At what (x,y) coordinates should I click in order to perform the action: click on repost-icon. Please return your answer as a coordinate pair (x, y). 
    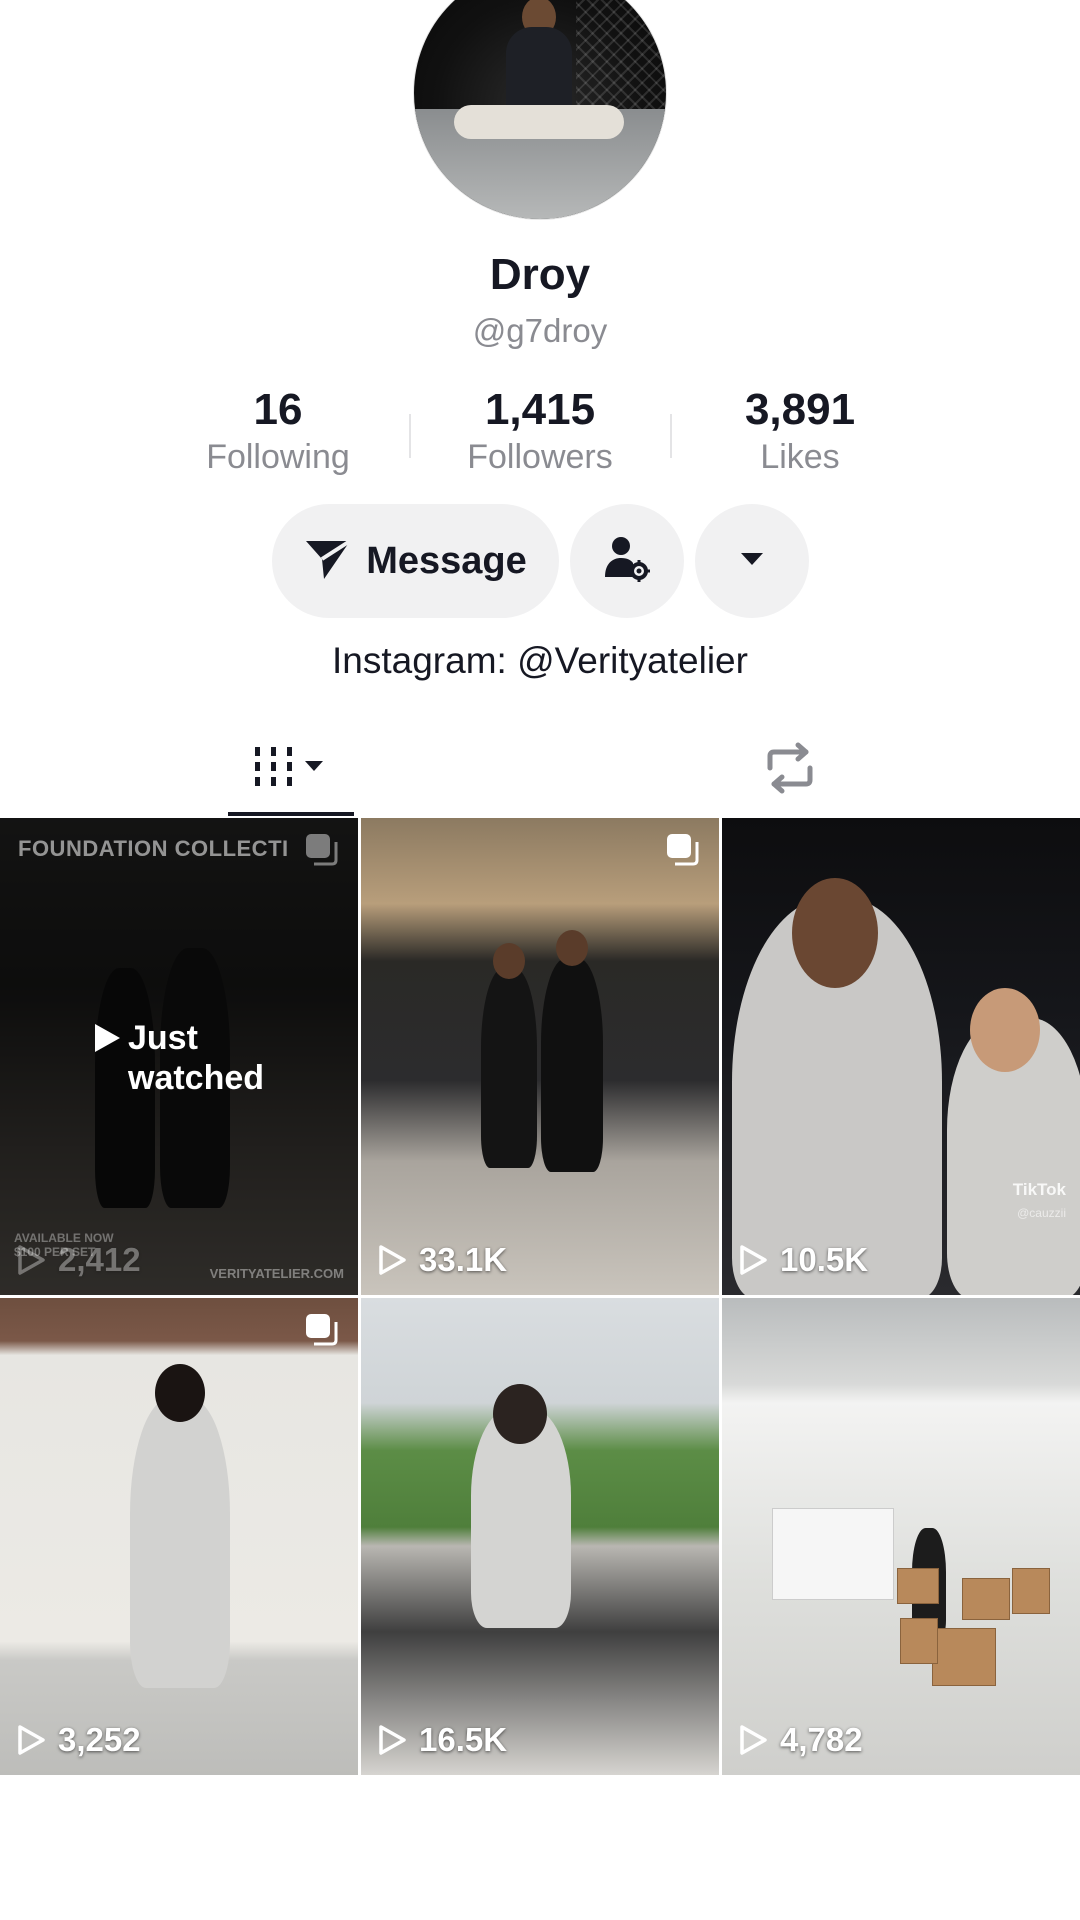
    Looking at the image, I should click on (790, 770).